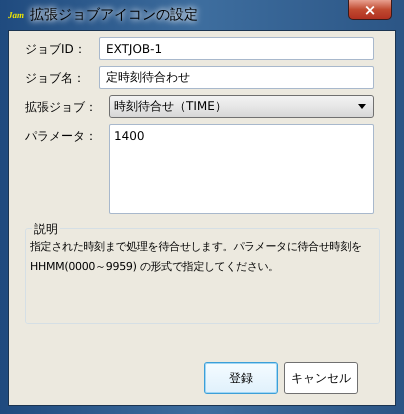 Image resolution: width=404 pixels, height=414 pixels. Describe the element at coordinates (241, 106) in the screenshot. I see `dropdown: 時刻待合せ（TIME）` at that location.